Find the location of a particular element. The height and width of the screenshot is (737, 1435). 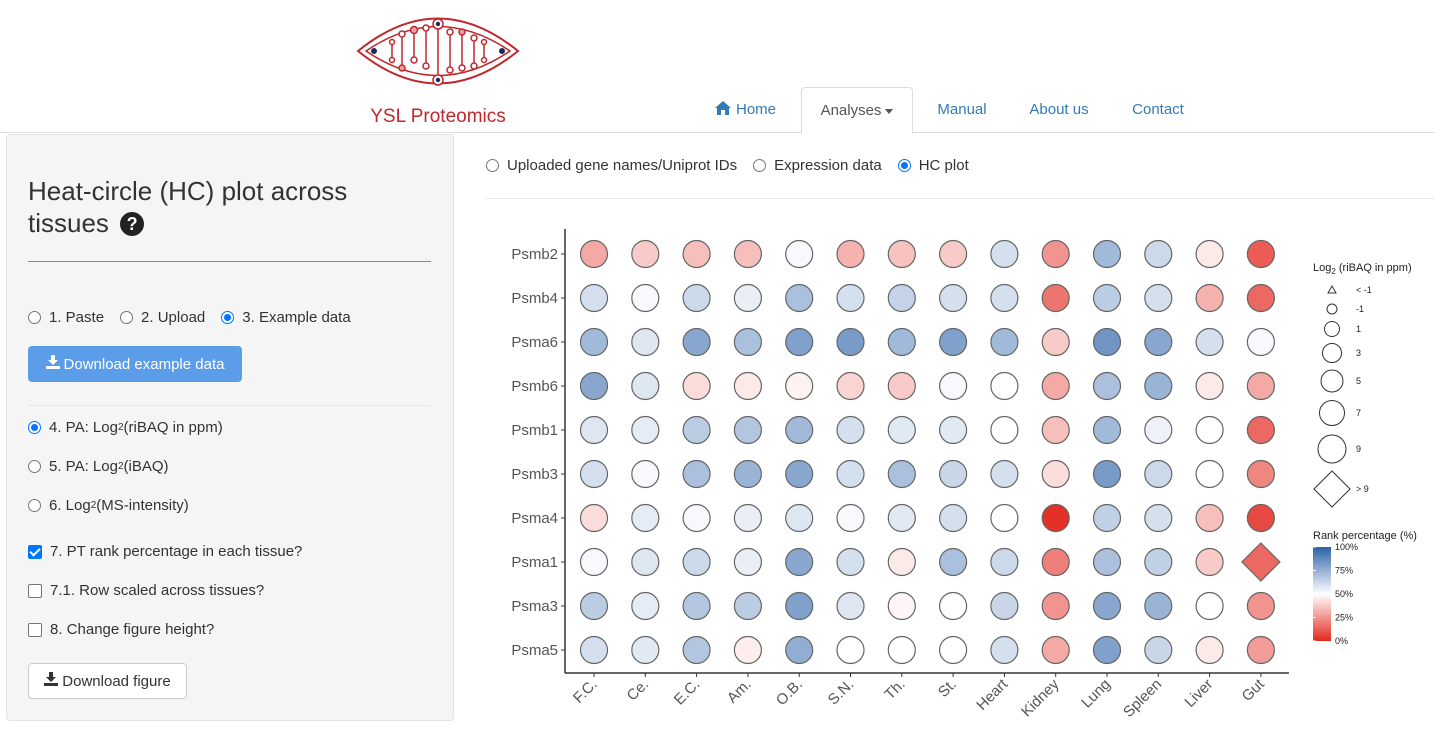

nav-about: About us is located at coordinates (1059, 109).